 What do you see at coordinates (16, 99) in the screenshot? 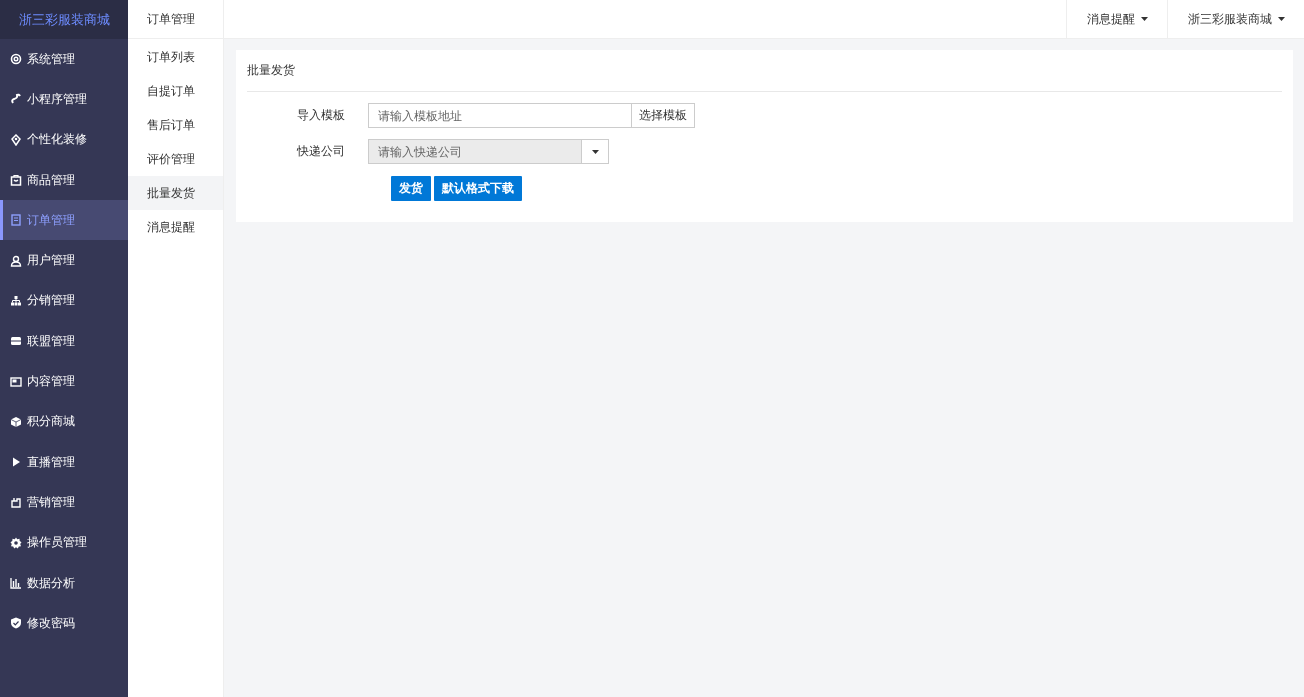
I see `link-icon` at bounding box center [16, 99].